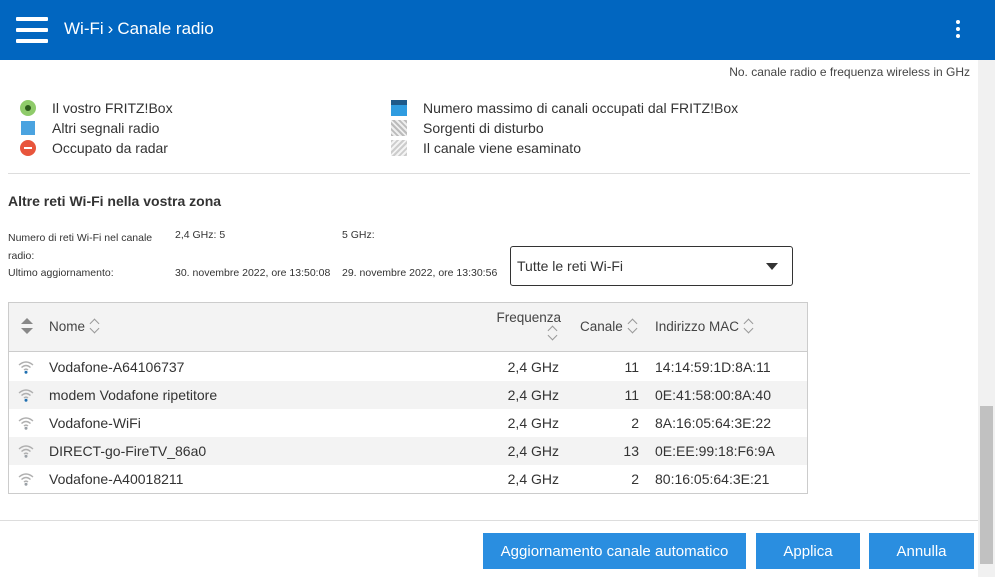 The width and height of the screenshot is (995, 577). I want to click on chevron-down-icon, so click(772, 266).